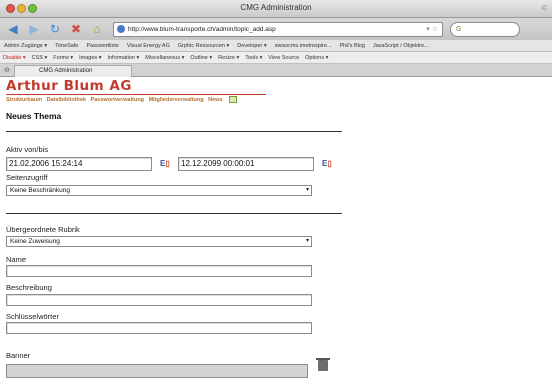 Image resolution: width=552 pixels, height=383 pixels. I want to click on trash-icon, so click(323, 364).